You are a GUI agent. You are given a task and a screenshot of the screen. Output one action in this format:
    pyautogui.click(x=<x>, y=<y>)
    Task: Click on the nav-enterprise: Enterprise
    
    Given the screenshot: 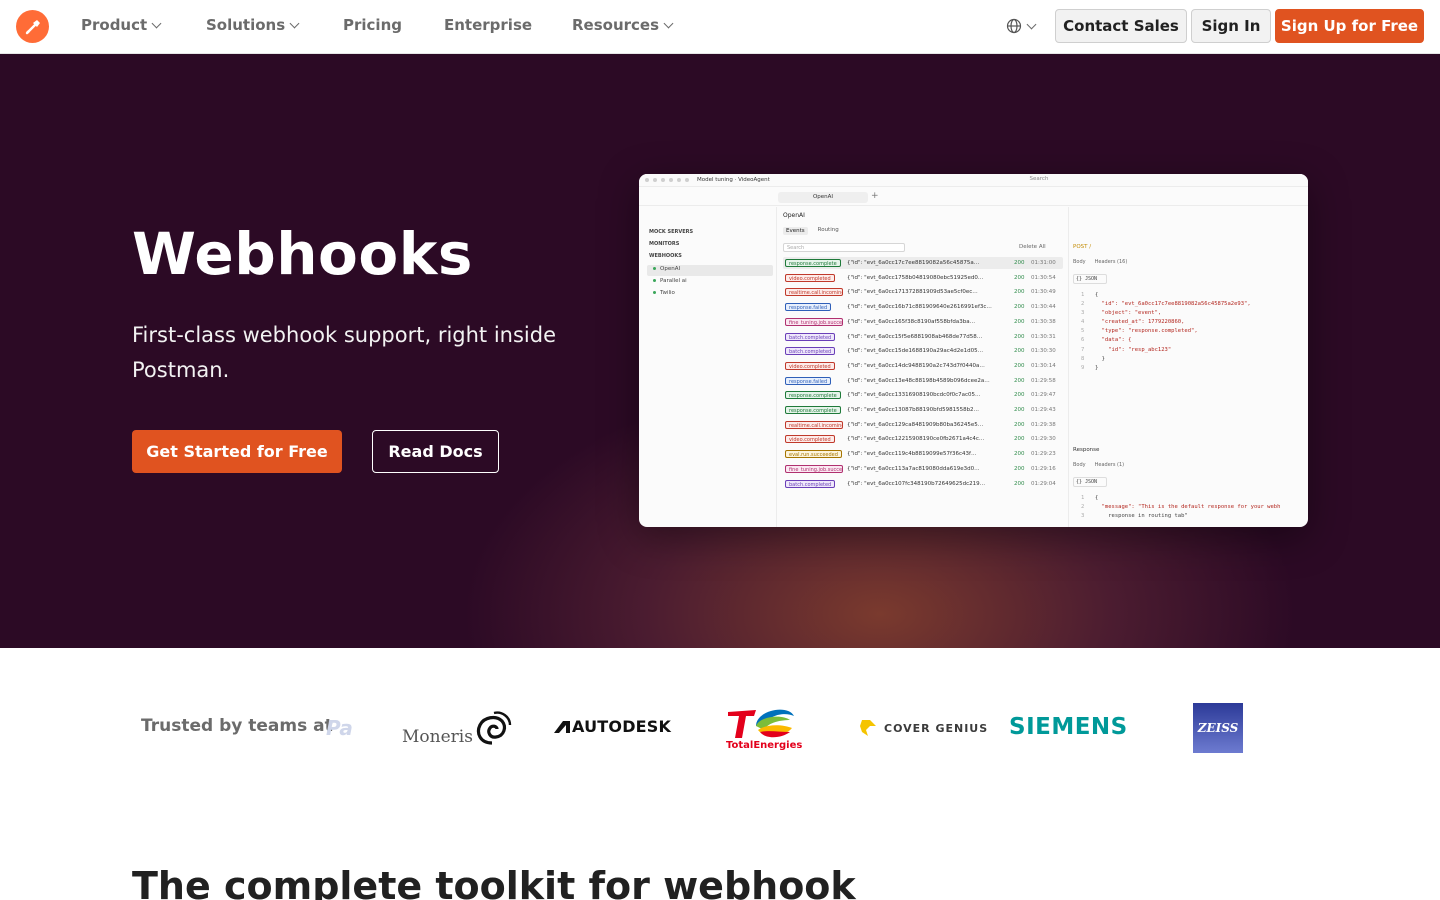 What is the action you would take?
    pyautogui.click(x=488, y=25)
    